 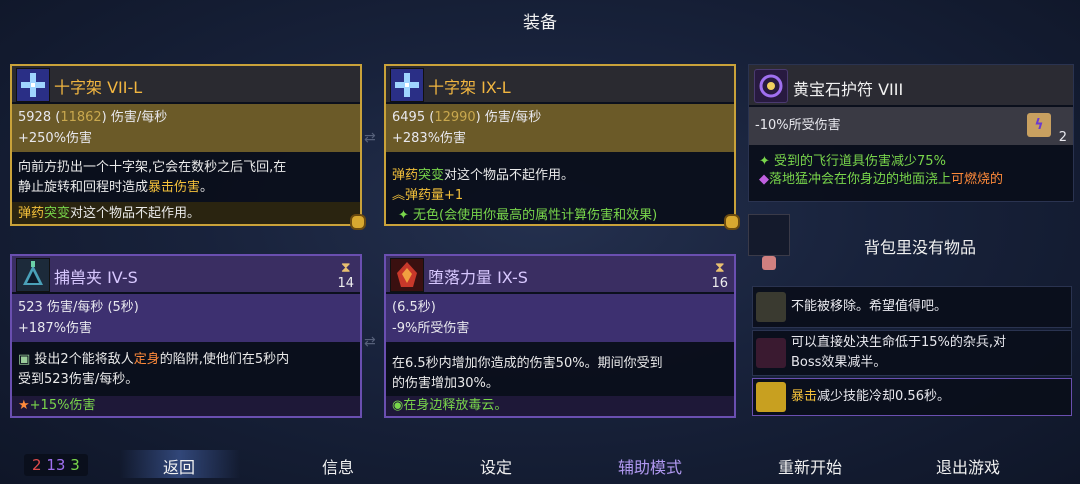 I want to click on assist-mode-button: 辅助模式, so click(x=650, y=466).